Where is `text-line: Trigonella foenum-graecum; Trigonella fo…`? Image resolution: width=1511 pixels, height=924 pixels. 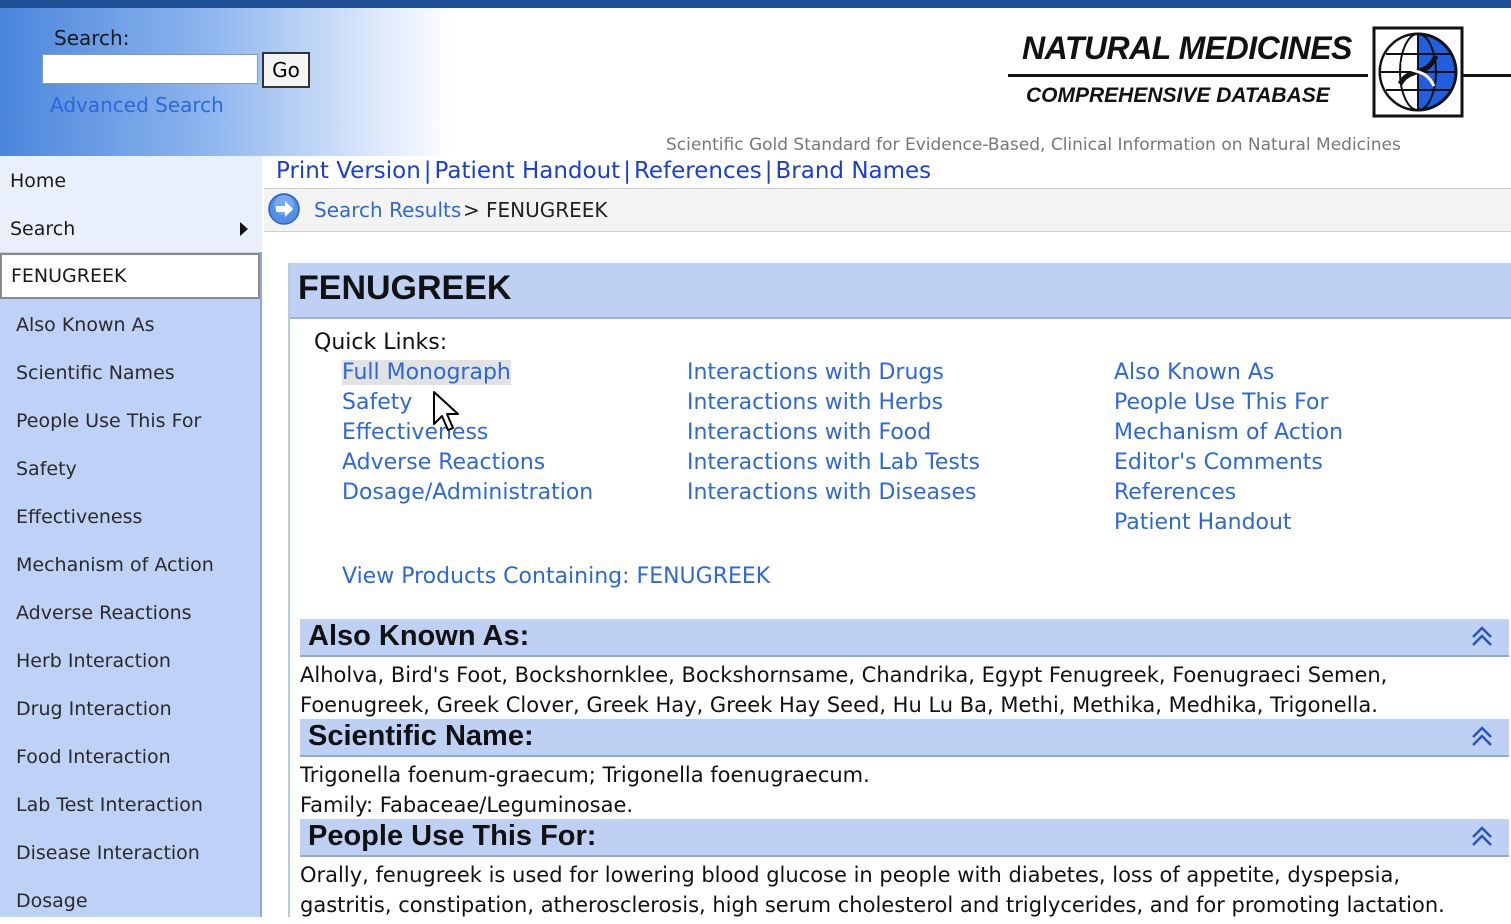
text-line: Trigonella foenum-graecum; Trigonella fo… is located at coordinates (585, 775).